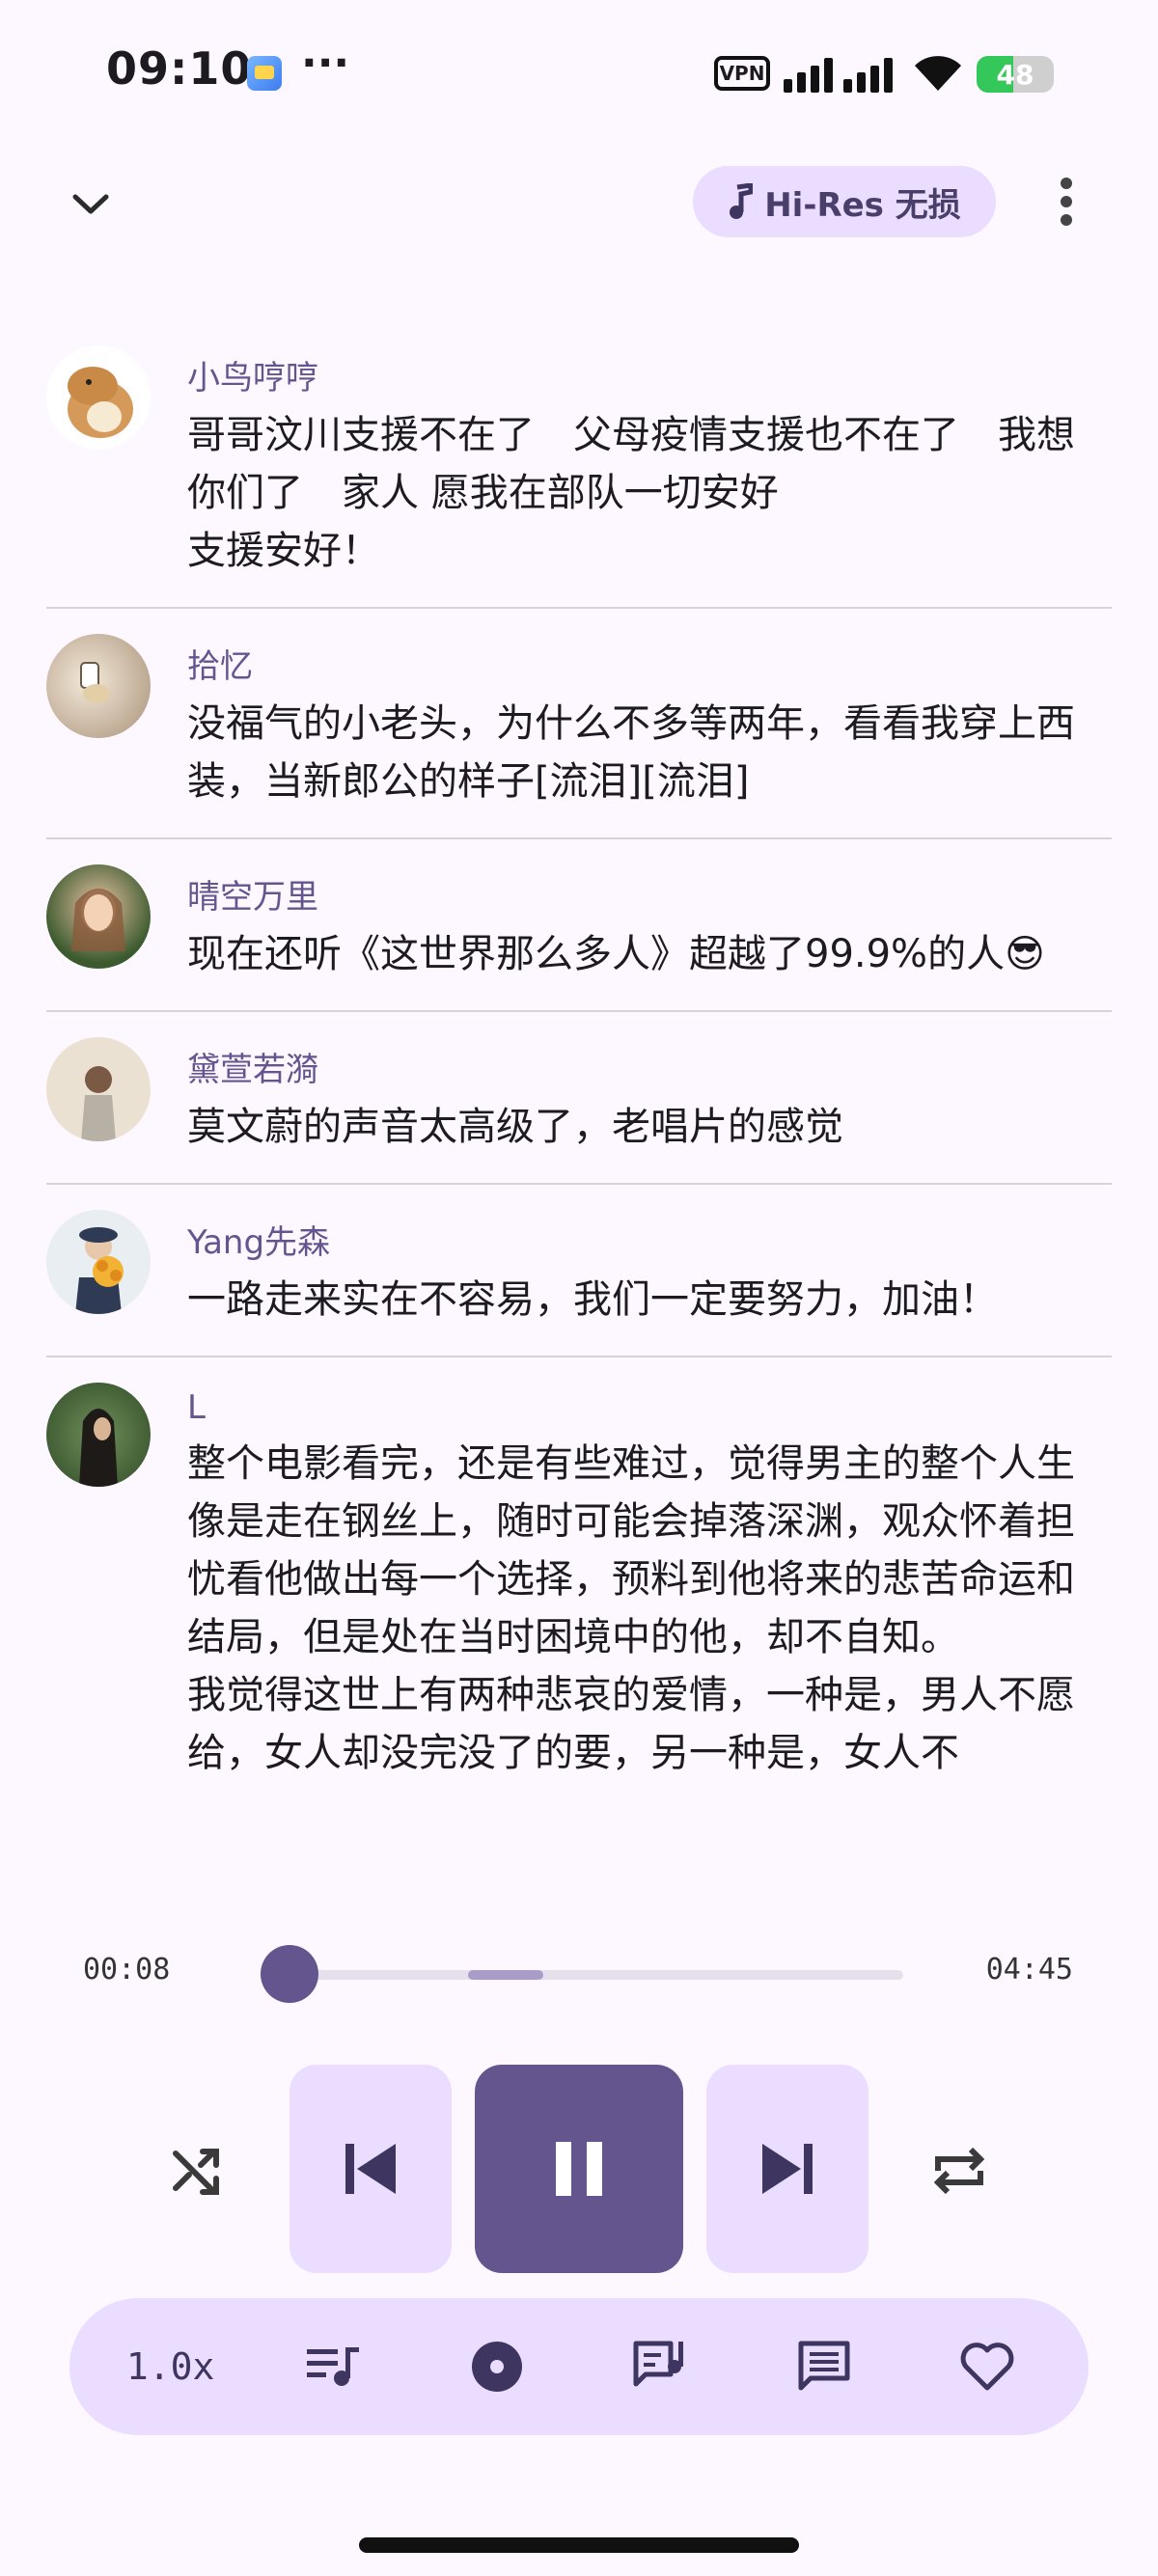 This screenshot has width=1158, height=2576. Describe the element at coordinates (127, 1970) in the screenshot. I see `elapsed-time: 00:08` at that location.